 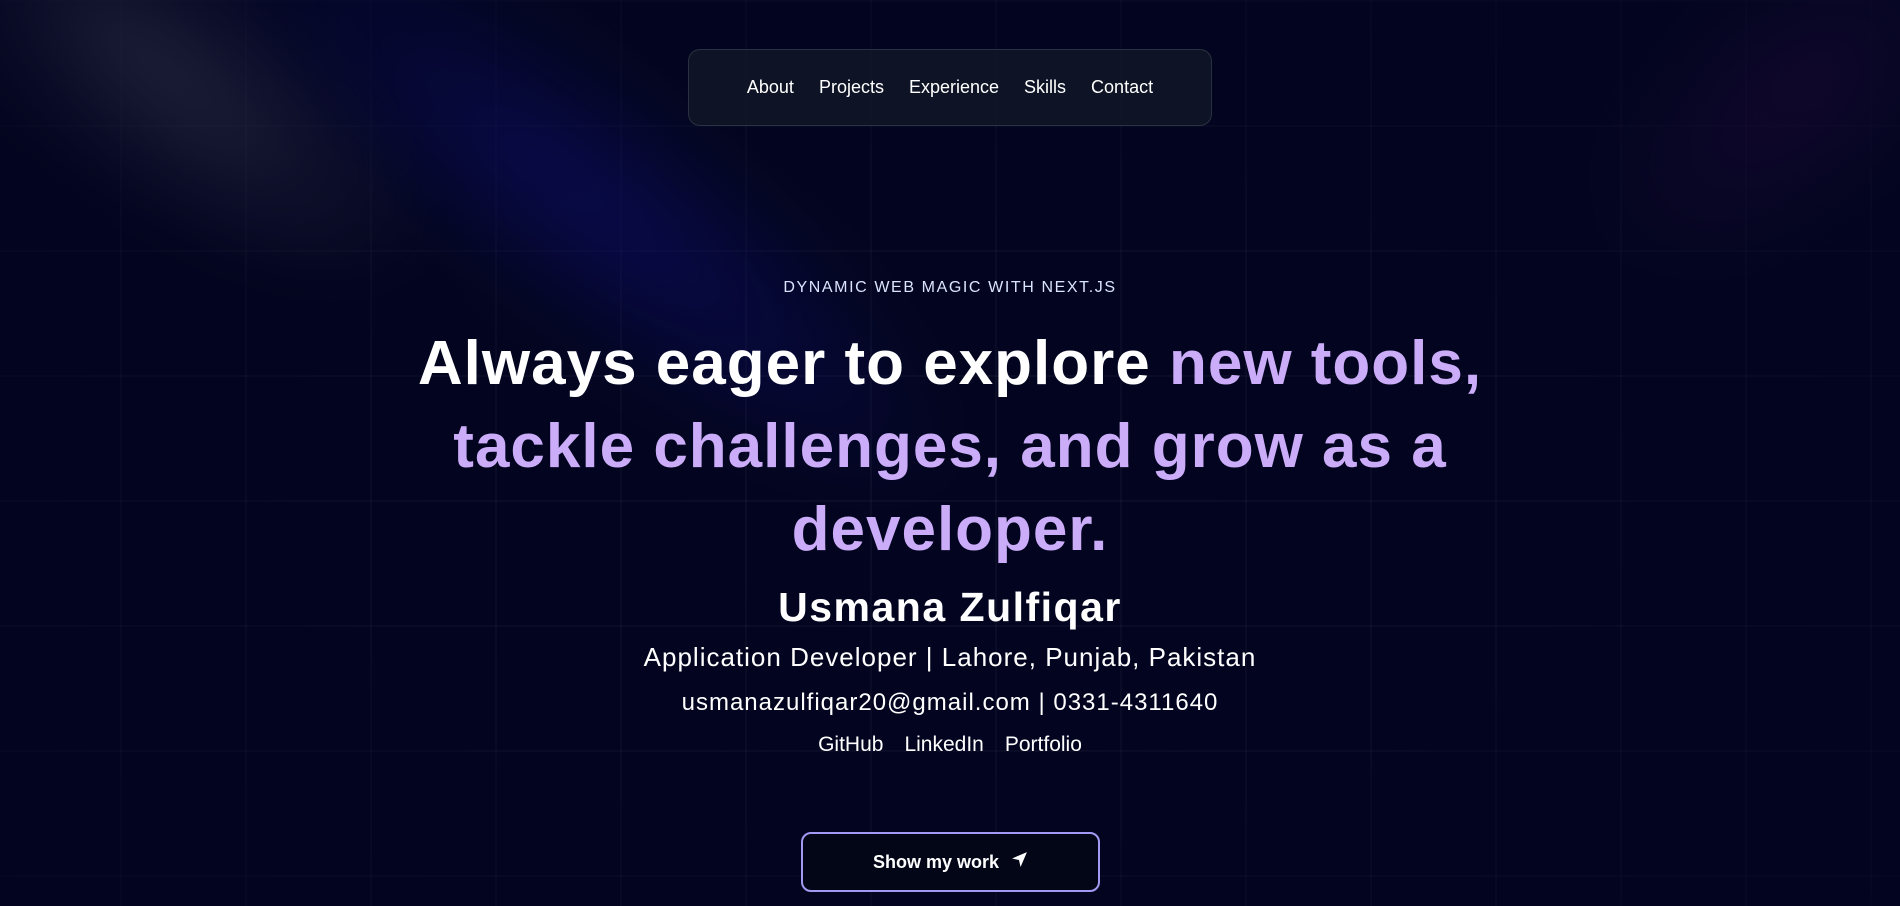 I want to click on location-arrow-icon, so click(x=1019, y=862).